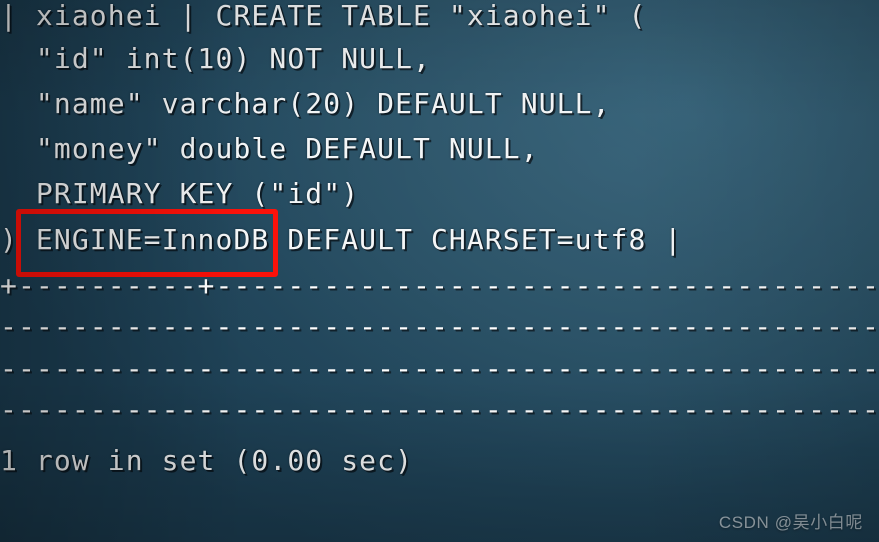  I want to click on output-line-result-status: 1 row in set (0.00 sec), so click(207, 460).